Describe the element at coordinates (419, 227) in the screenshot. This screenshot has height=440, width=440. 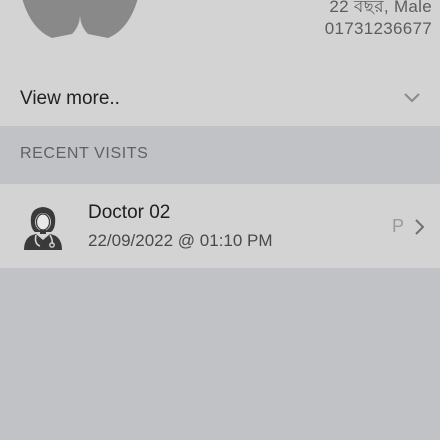
I see `chevron-right-icon` at that location.